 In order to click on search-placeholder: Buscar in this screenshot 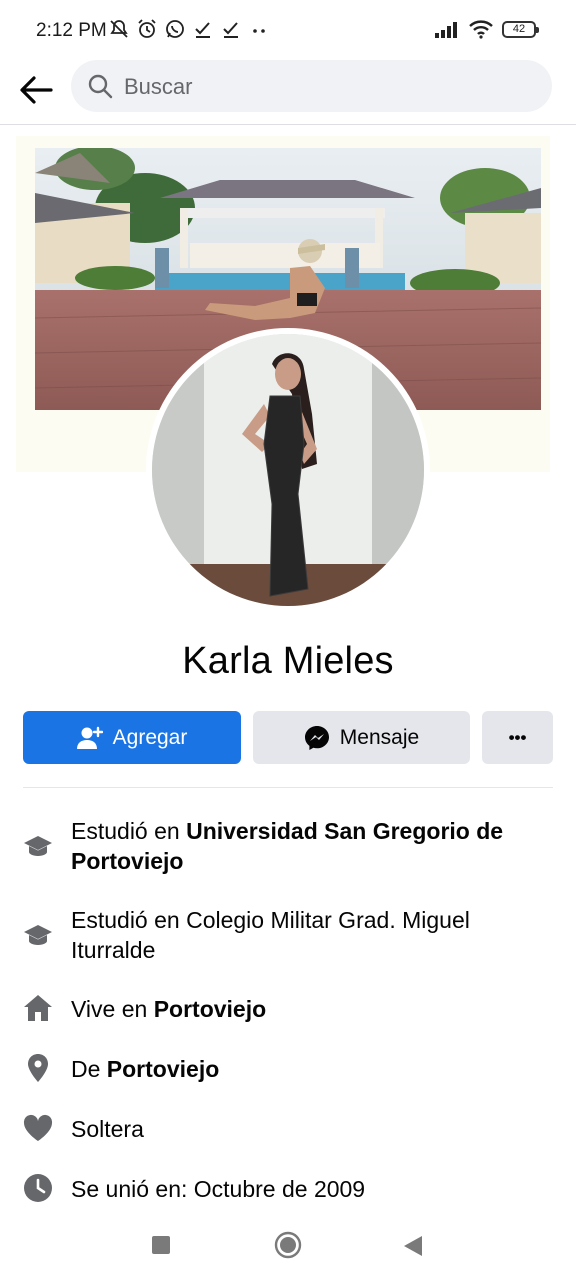, I will do `click(158, 86)`.